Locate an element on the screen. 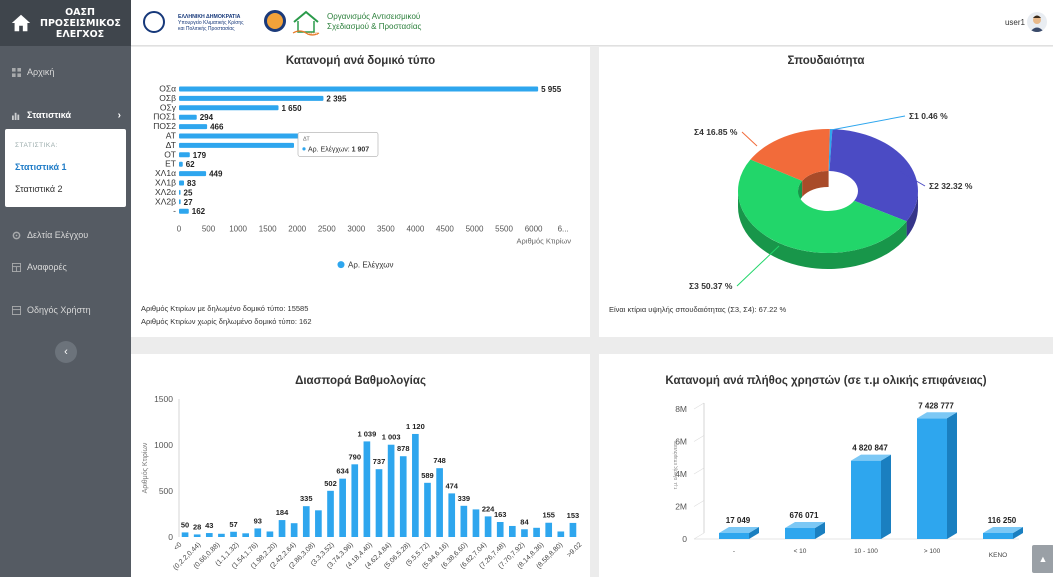 The height and width of the screenshot is (577, 1053). bar-value-label: 449 is located at coordinates (216, 174).